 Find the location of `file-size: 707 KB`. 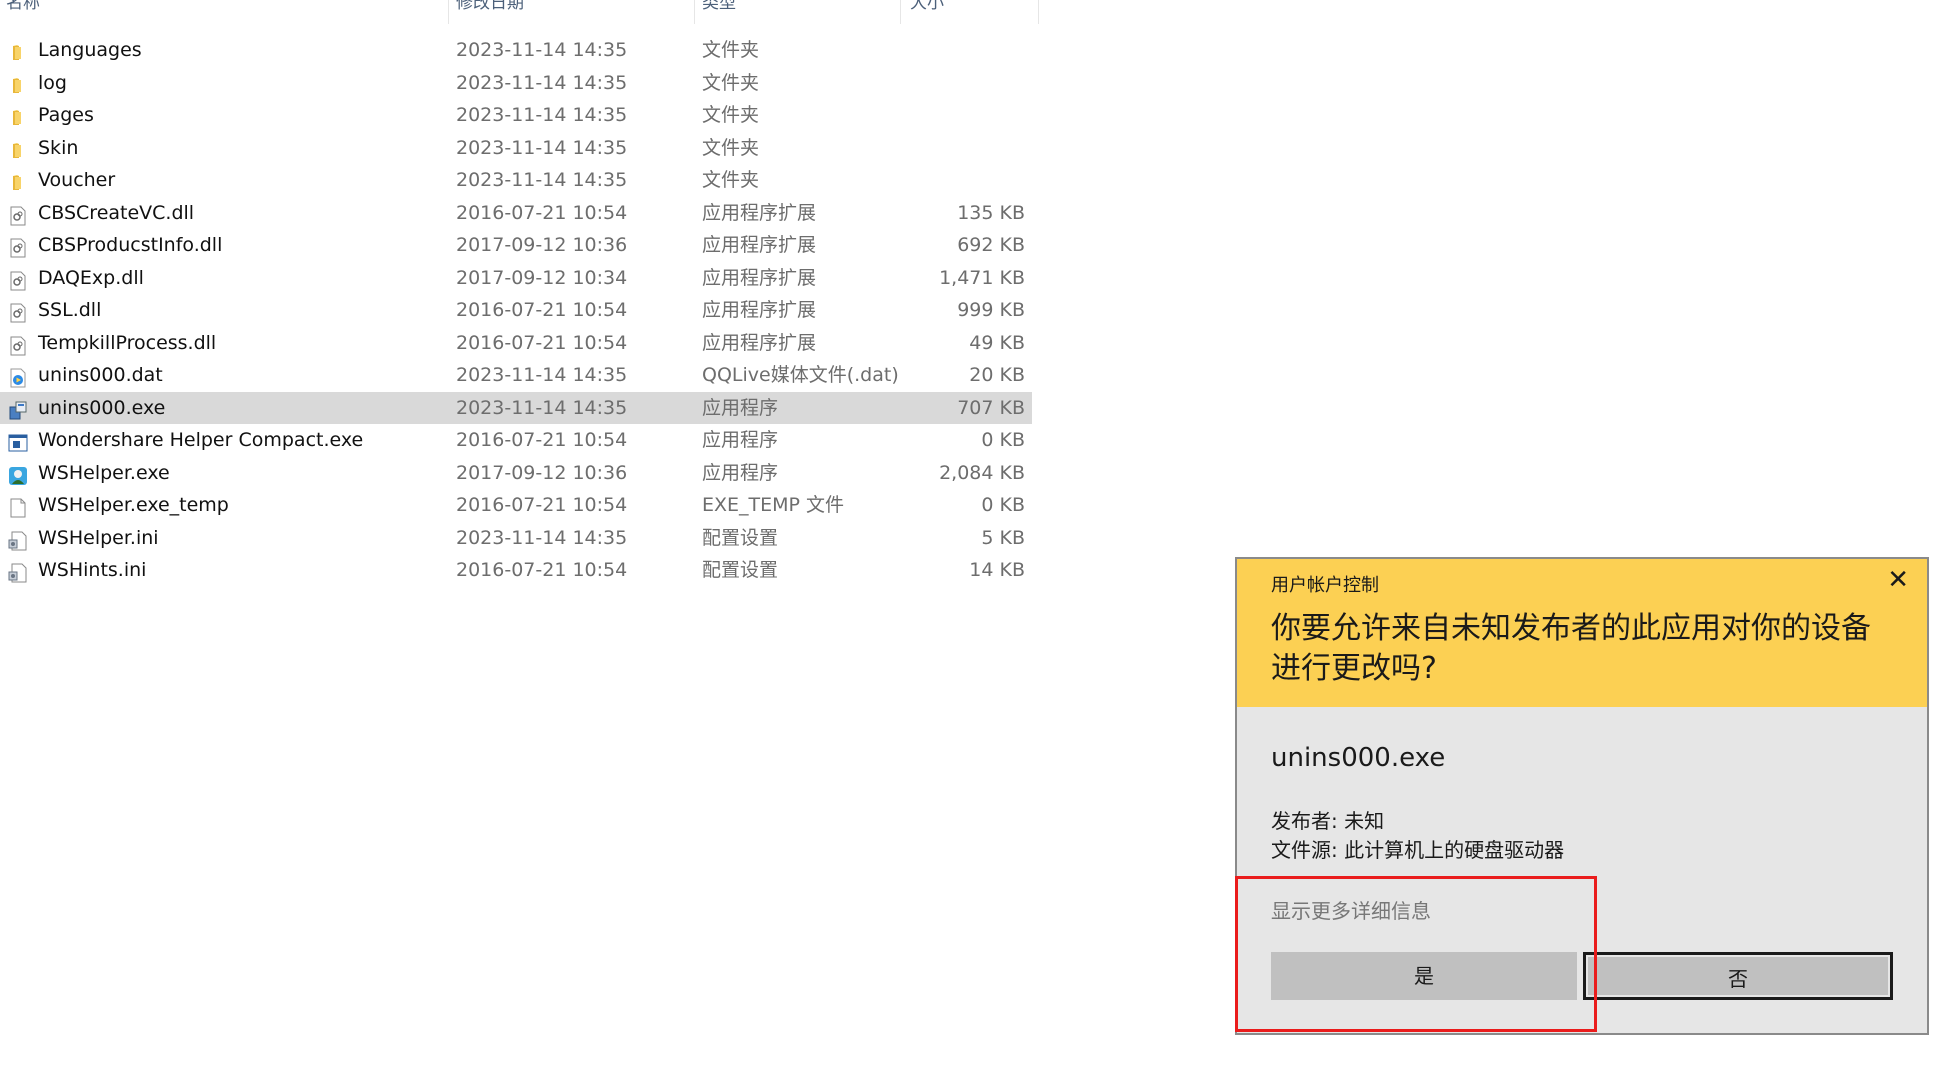

file-size: 707 KB is located at coordinates (991, 407).